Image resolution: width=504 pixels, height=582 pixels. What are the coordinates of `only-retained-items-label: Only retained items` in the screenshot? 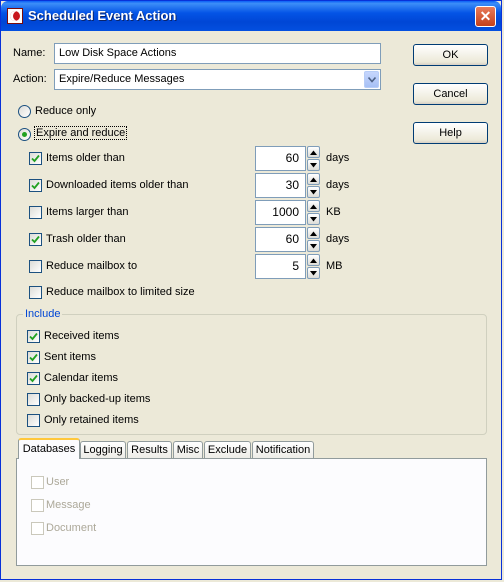 It's located at (91, 420).